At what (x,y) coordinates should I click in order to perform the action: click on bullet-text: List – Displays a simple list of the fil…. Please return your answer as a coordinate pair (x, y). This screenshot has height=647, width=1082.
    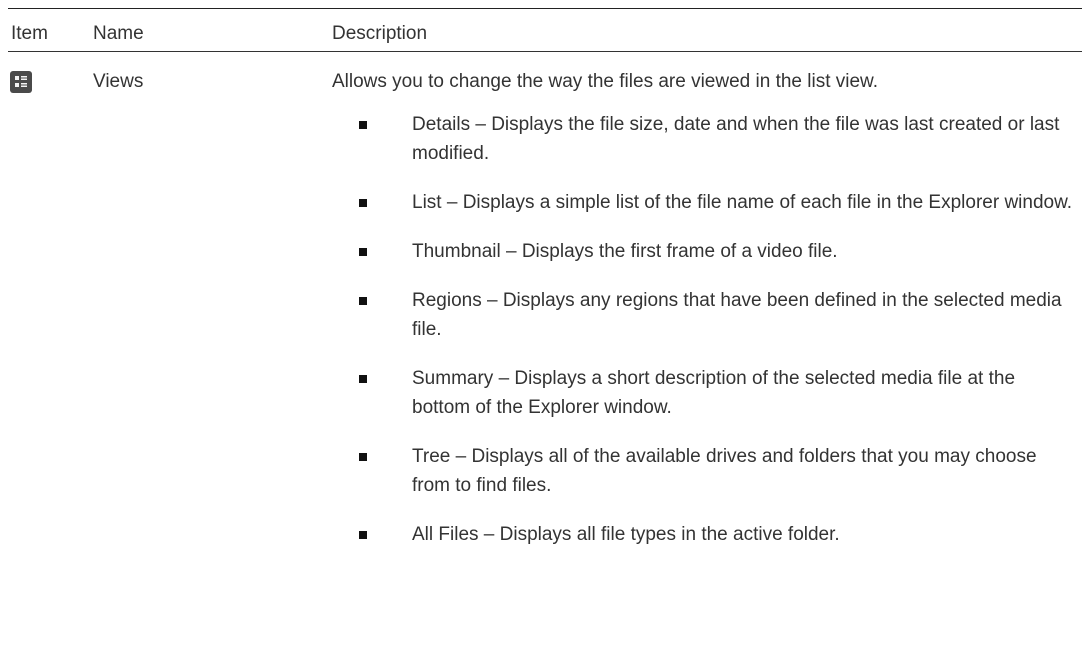
    Looking at the image, I should click on (742, 202).